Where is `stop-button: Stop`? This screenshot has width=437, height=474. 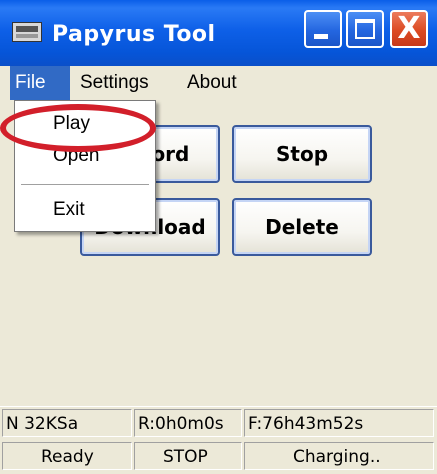
stop-button: Stop is located at coordinates (302, 154).